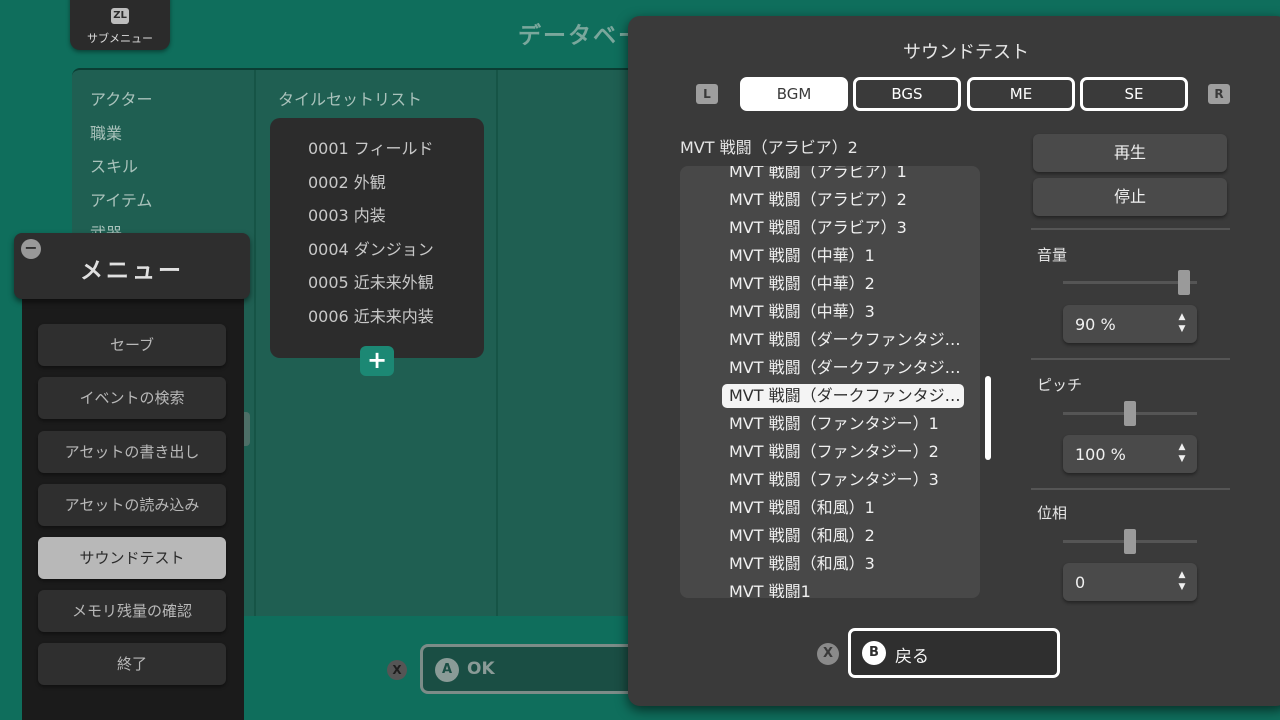  I want to click on ok-label: OK, so click(481, 669).